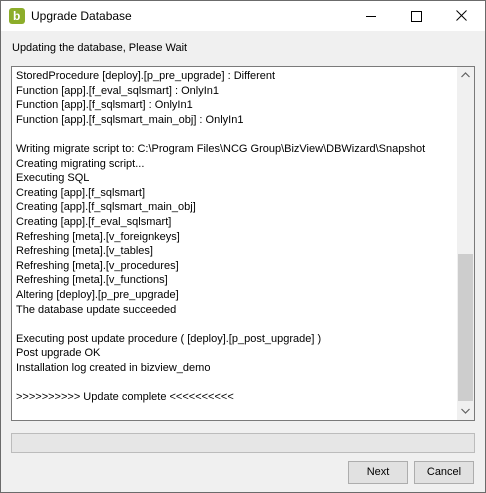  Describe the element at coordinates (98, 236) in the screenshot. I see `log-line: Refreshing [meta].[v_foreignkeys]` at that location.